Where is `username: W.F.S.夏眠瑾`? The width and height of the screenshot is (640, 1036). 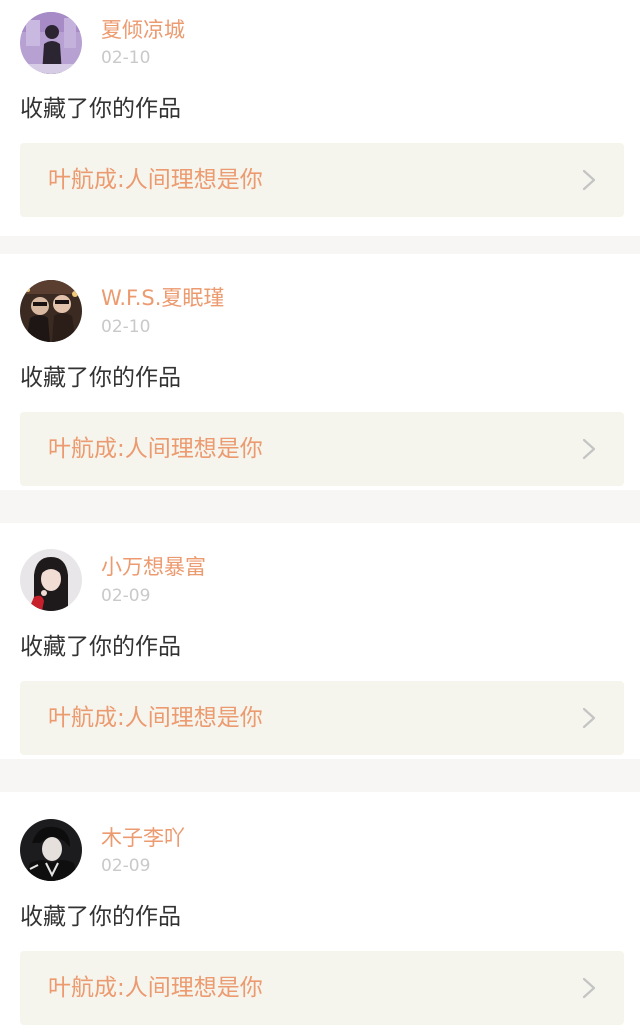 username: W.F.S.夏眠瑾 is located at coordinates (162, 298).